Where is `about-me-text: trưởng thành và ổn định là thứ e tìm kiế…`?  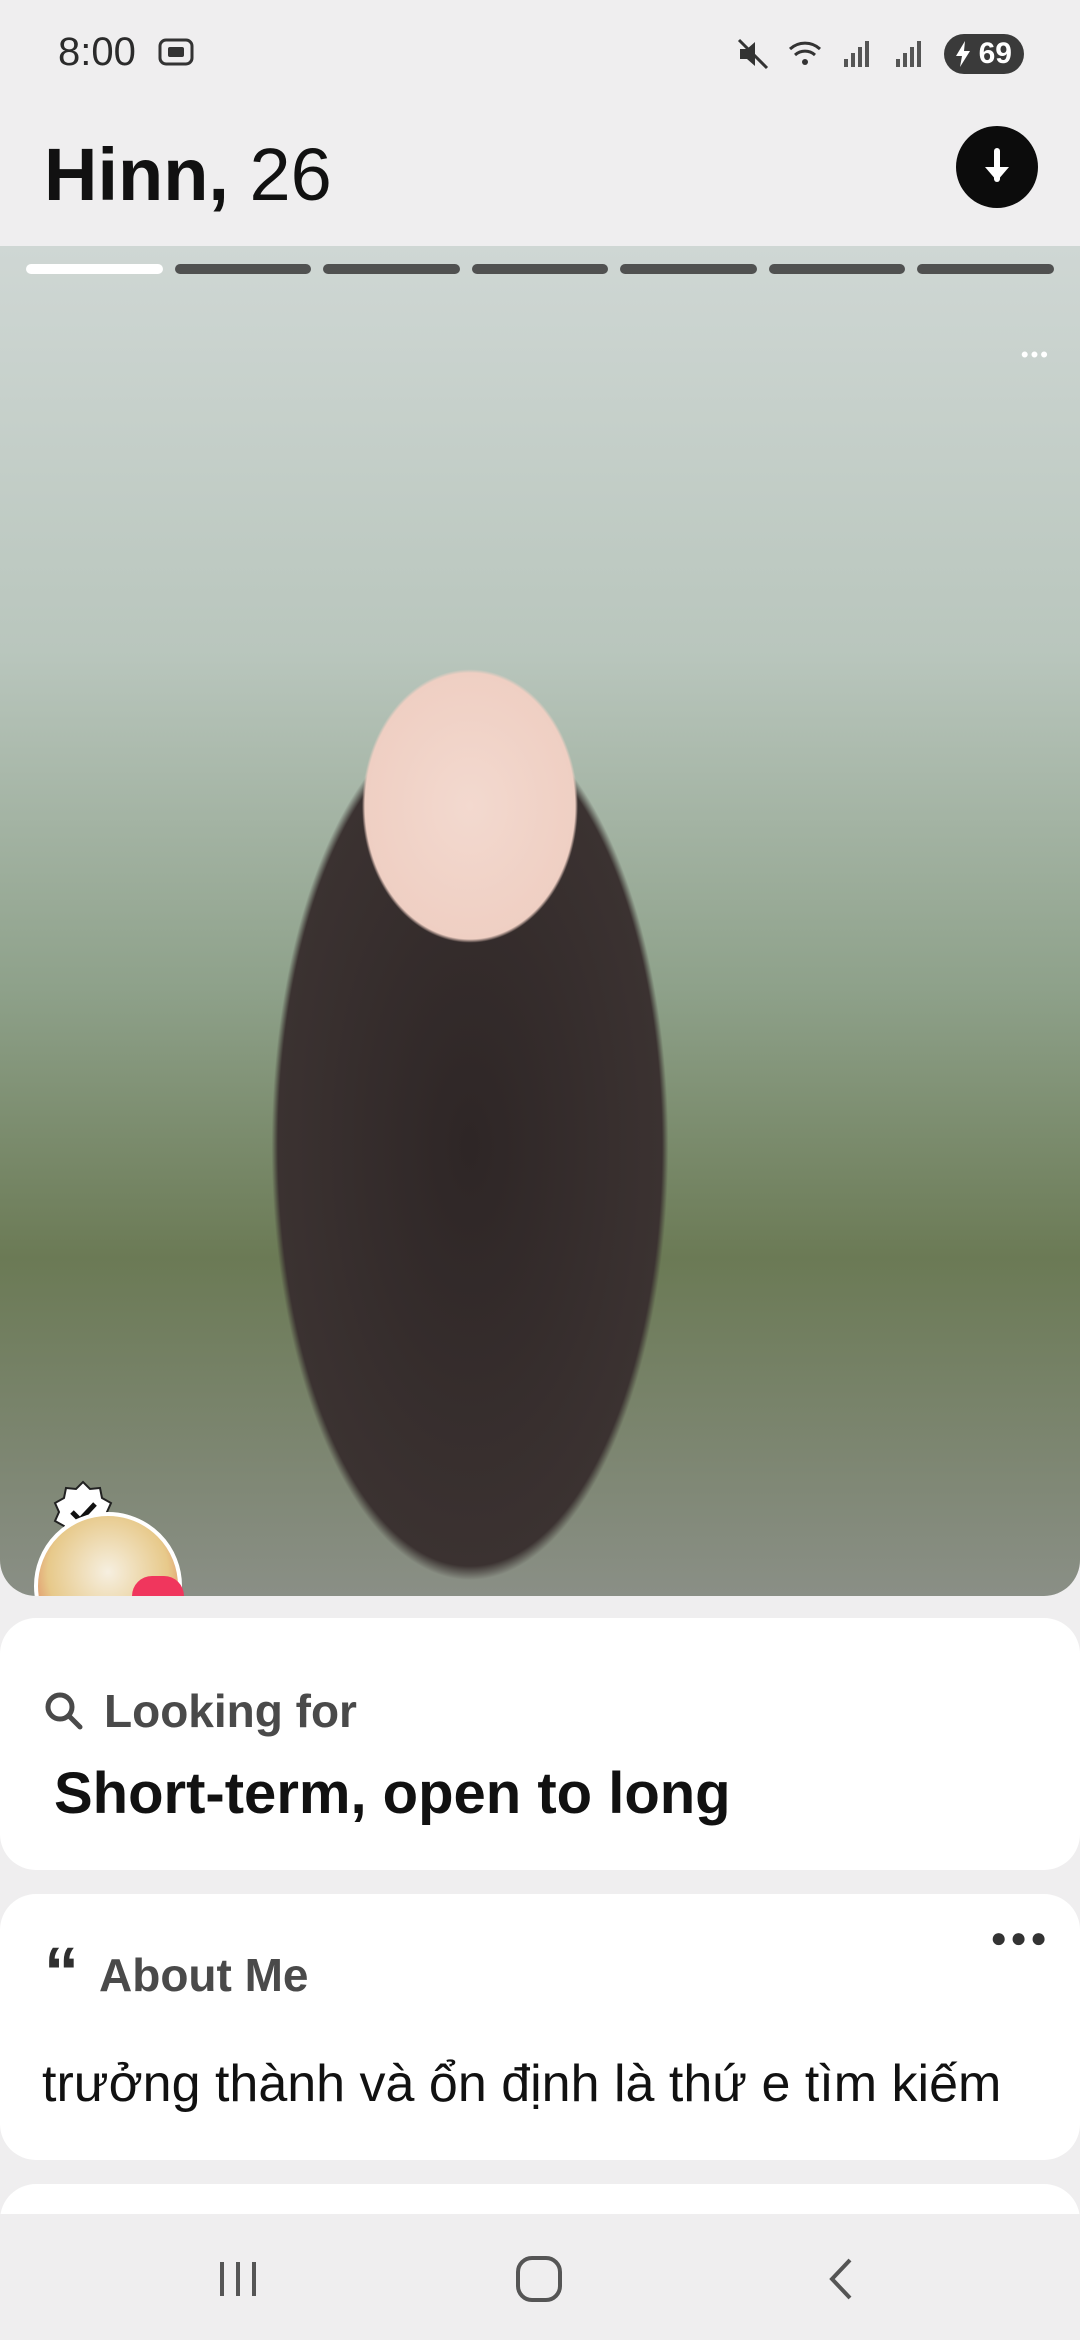 about-me-text: trưởng thành và ổn định là thứ e tìm kiế… is located at coordinates (522, 2084).